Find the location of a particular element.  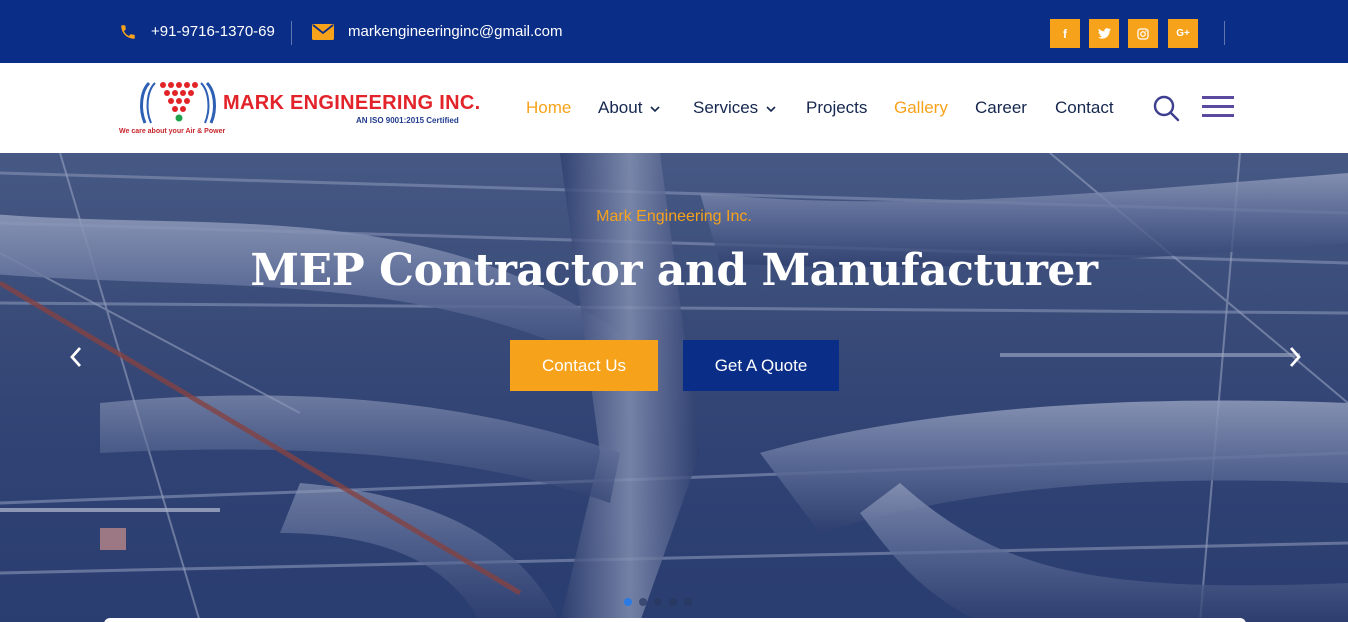

facebook-icon: f is located at coordinates (1065, 33).